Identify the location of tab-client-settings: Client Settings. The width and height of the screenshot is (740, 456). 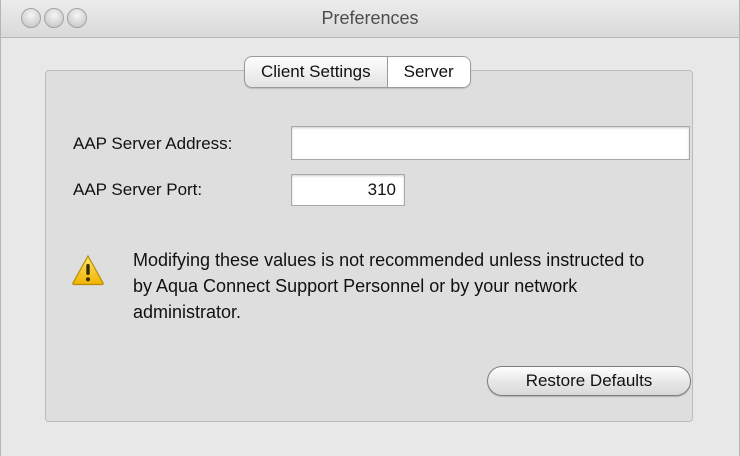
(316, 72).